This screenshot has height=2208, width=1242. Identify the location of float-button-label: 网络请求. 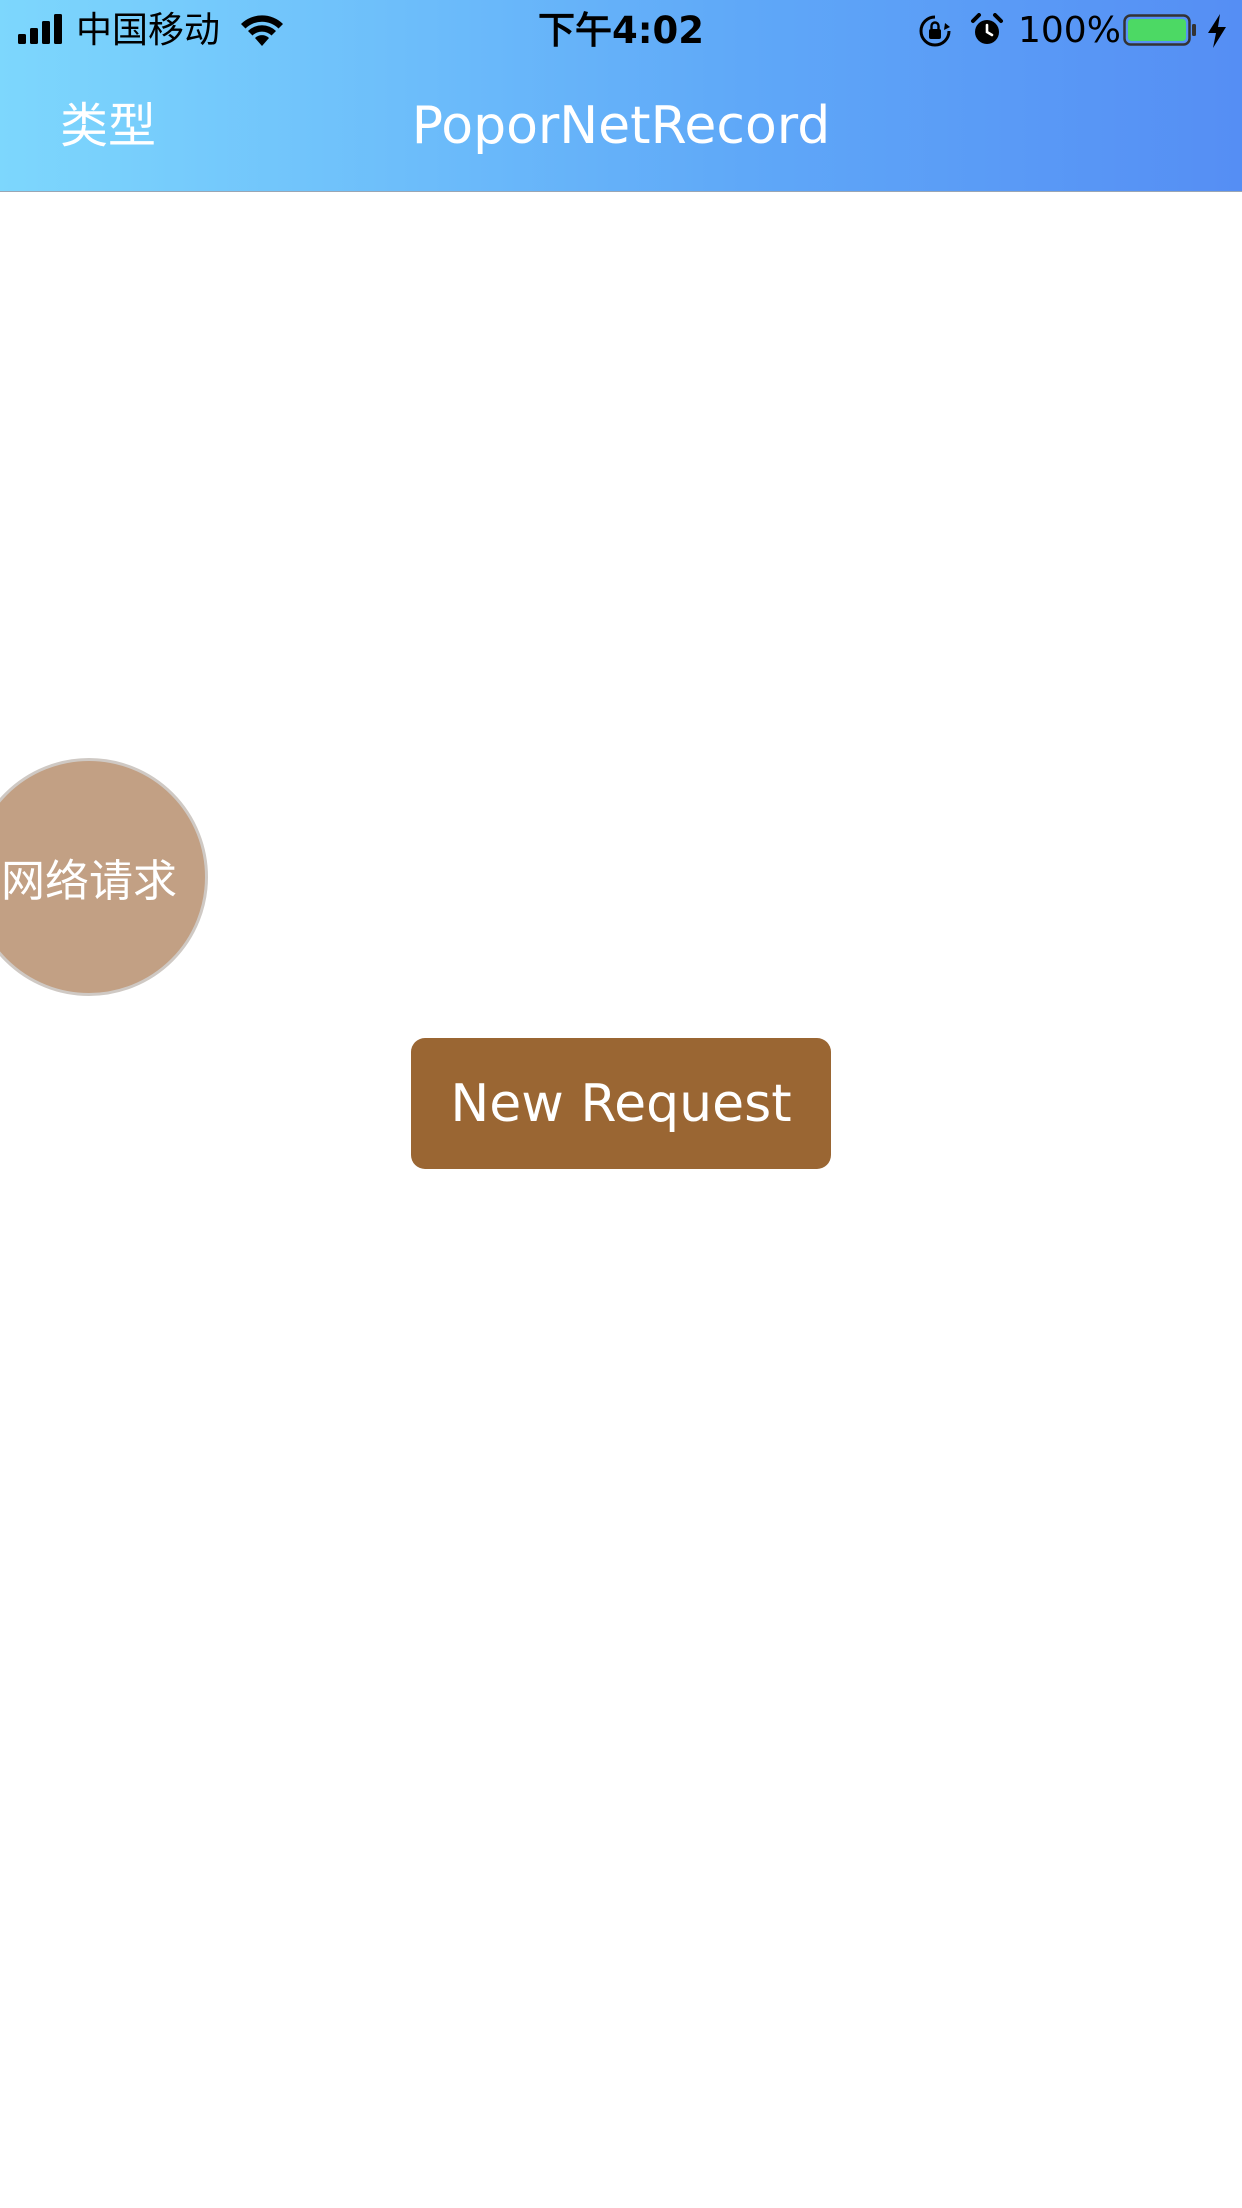
(89, 881).